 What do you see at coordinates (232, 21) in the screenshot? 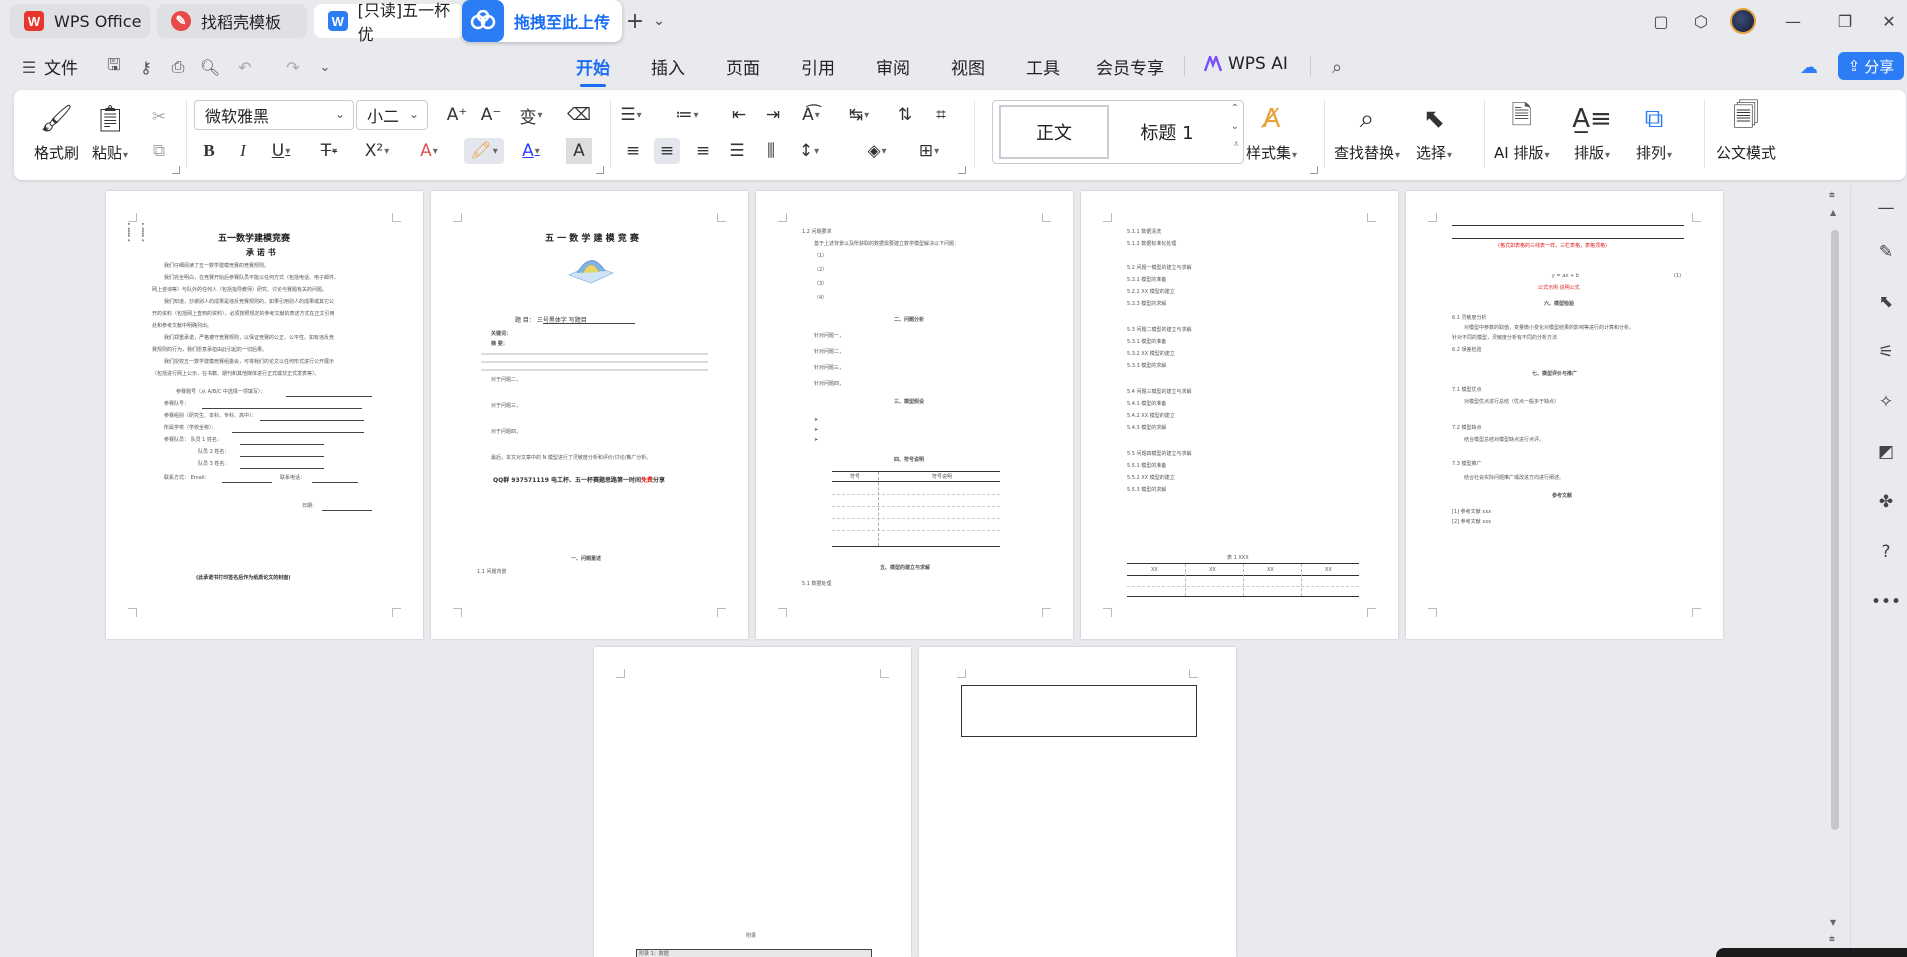
I see `tab-docer-templates: ✎ 找稻壳模板` at bounding box center [232, 21].